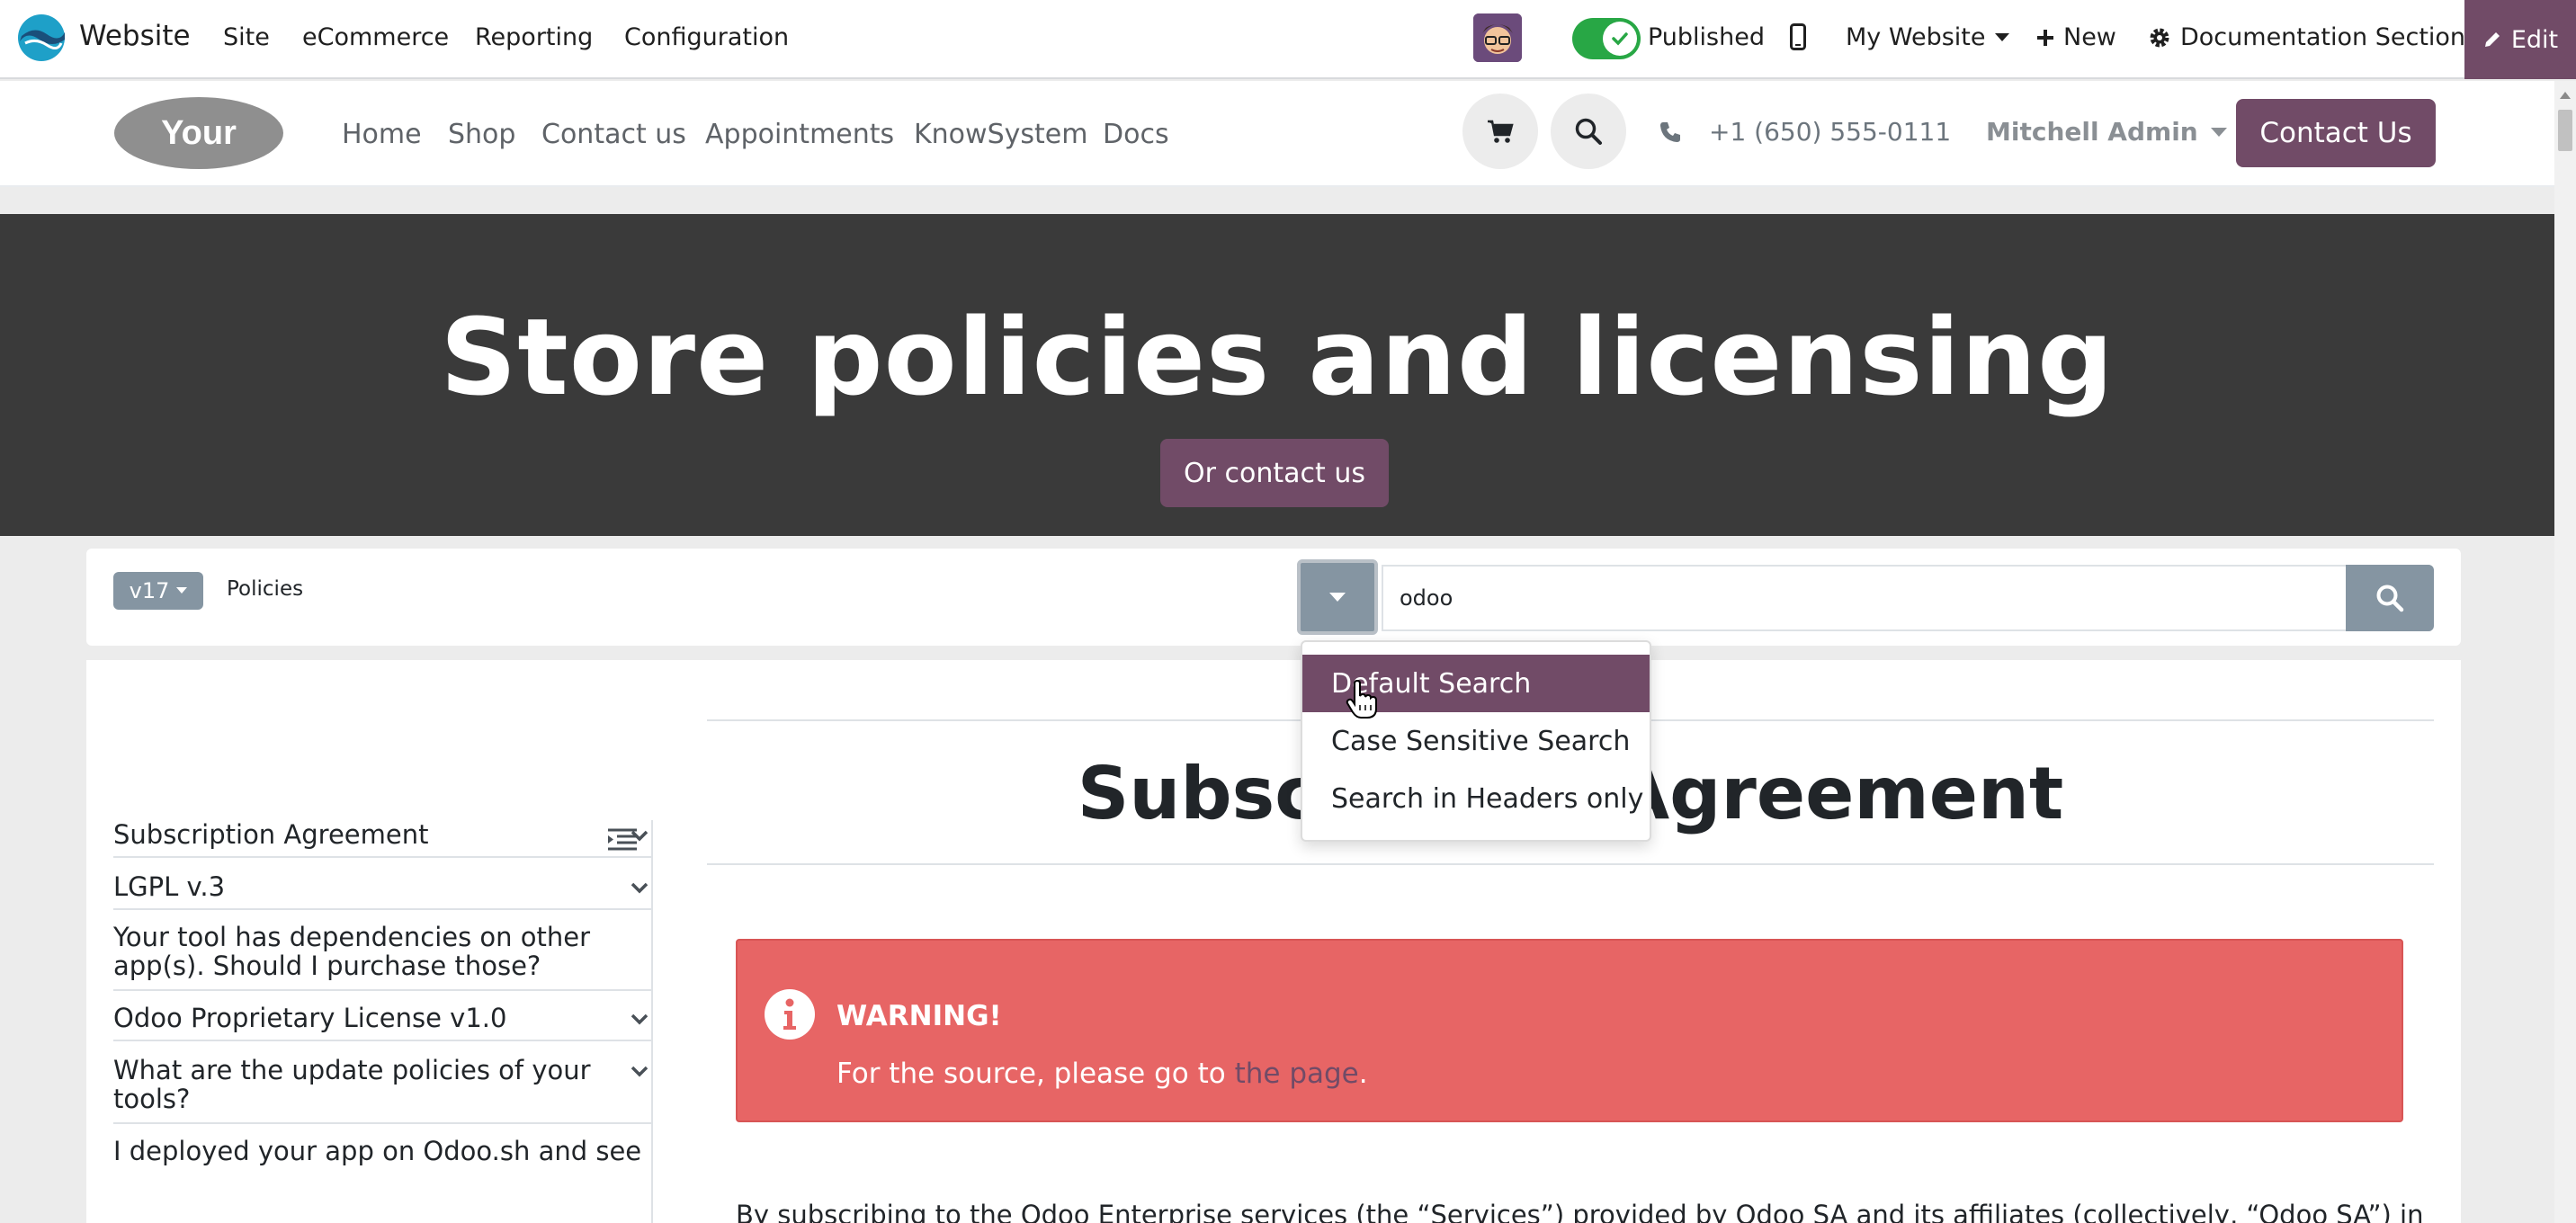 The width and height of the screenshot is (2576, 1223). I want to click on app-name: Website, so click(135, 36).